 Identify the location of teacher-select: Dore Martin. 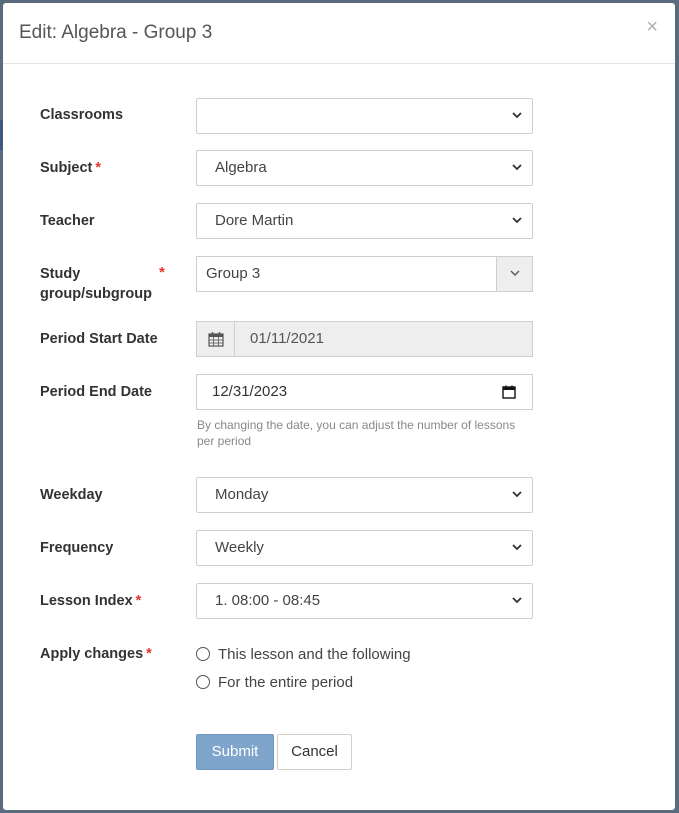
(364, 221).